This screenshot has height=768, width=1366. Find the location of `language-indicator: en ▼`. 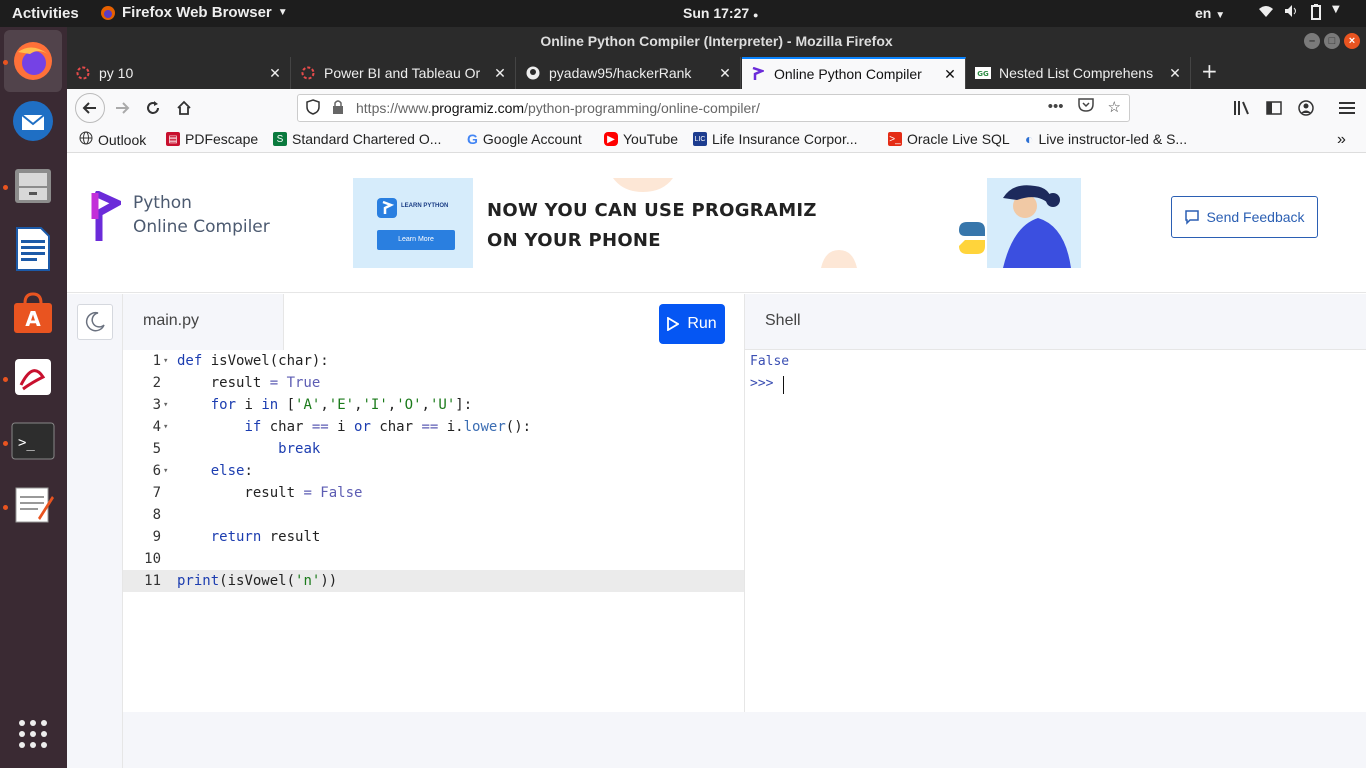

language-indicator: en ▼ is located at coordinates (1210, 13).